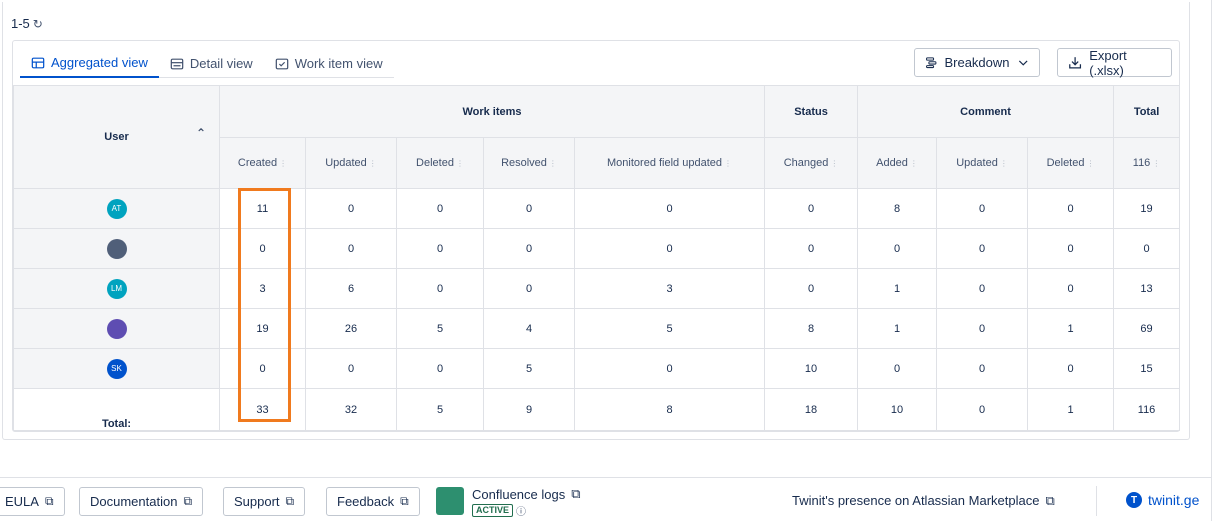 Image resolution: width=1217 pixels, height=521 pixels. Describe the element at coordinates (521, 510) in the screenshot. I see `info-icon: ⓘ` at that location.